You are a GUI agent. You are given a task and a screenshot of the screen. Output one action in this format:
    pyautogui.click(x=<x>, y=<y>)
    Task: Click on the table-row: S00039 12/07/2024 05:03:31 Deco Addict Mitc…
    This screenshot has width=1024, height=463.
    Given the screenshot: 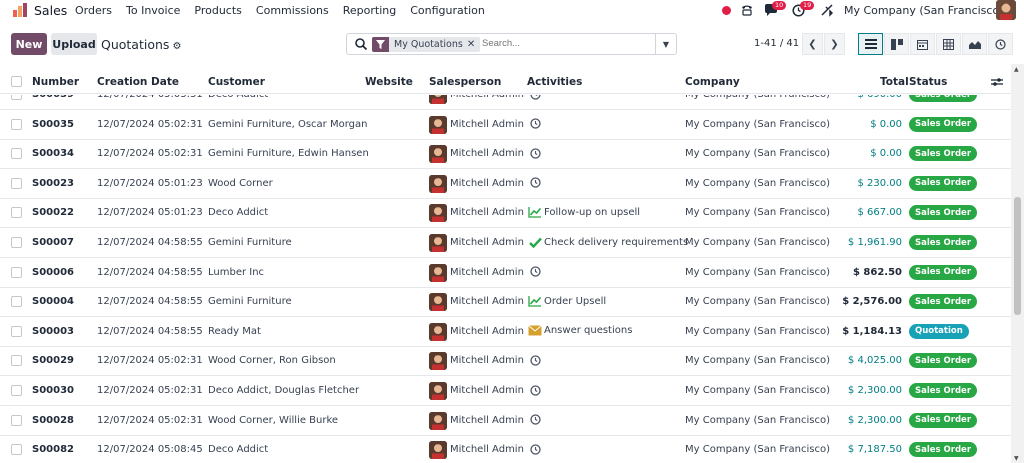 What is the action you would take?
    pyautogui.click(x=505, y=102)
    